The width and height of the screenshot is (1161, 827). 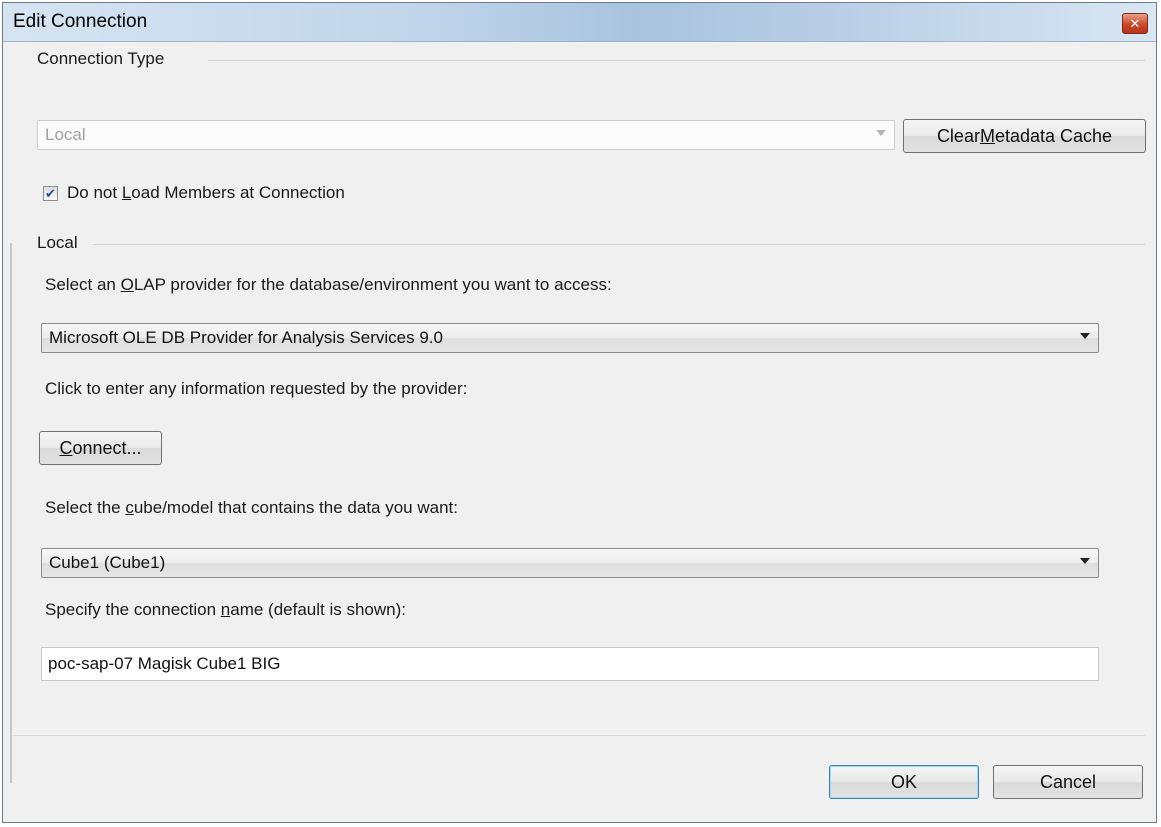 What do you see at coordinates (80, 21) in the screenshot?
I see `dialog-title: Edit Connection` at bounding box center [80, 21].